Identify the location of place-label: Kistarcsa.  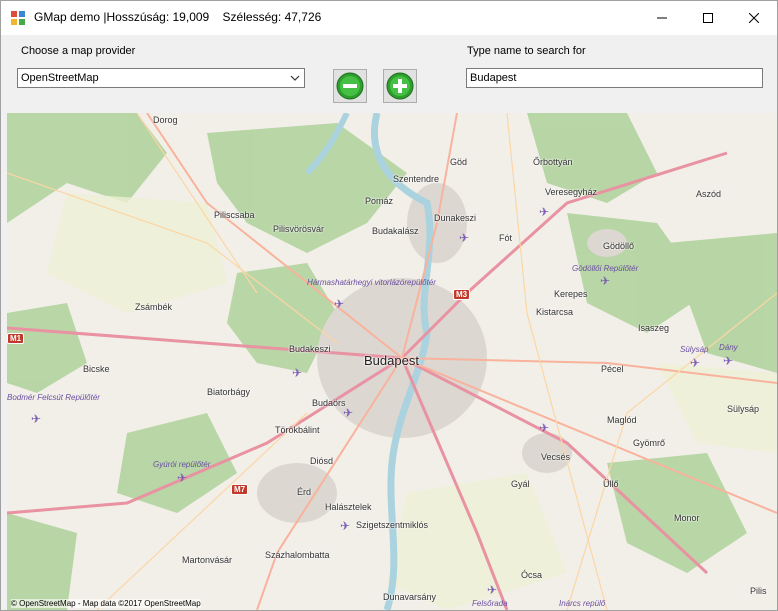
(555, 312).